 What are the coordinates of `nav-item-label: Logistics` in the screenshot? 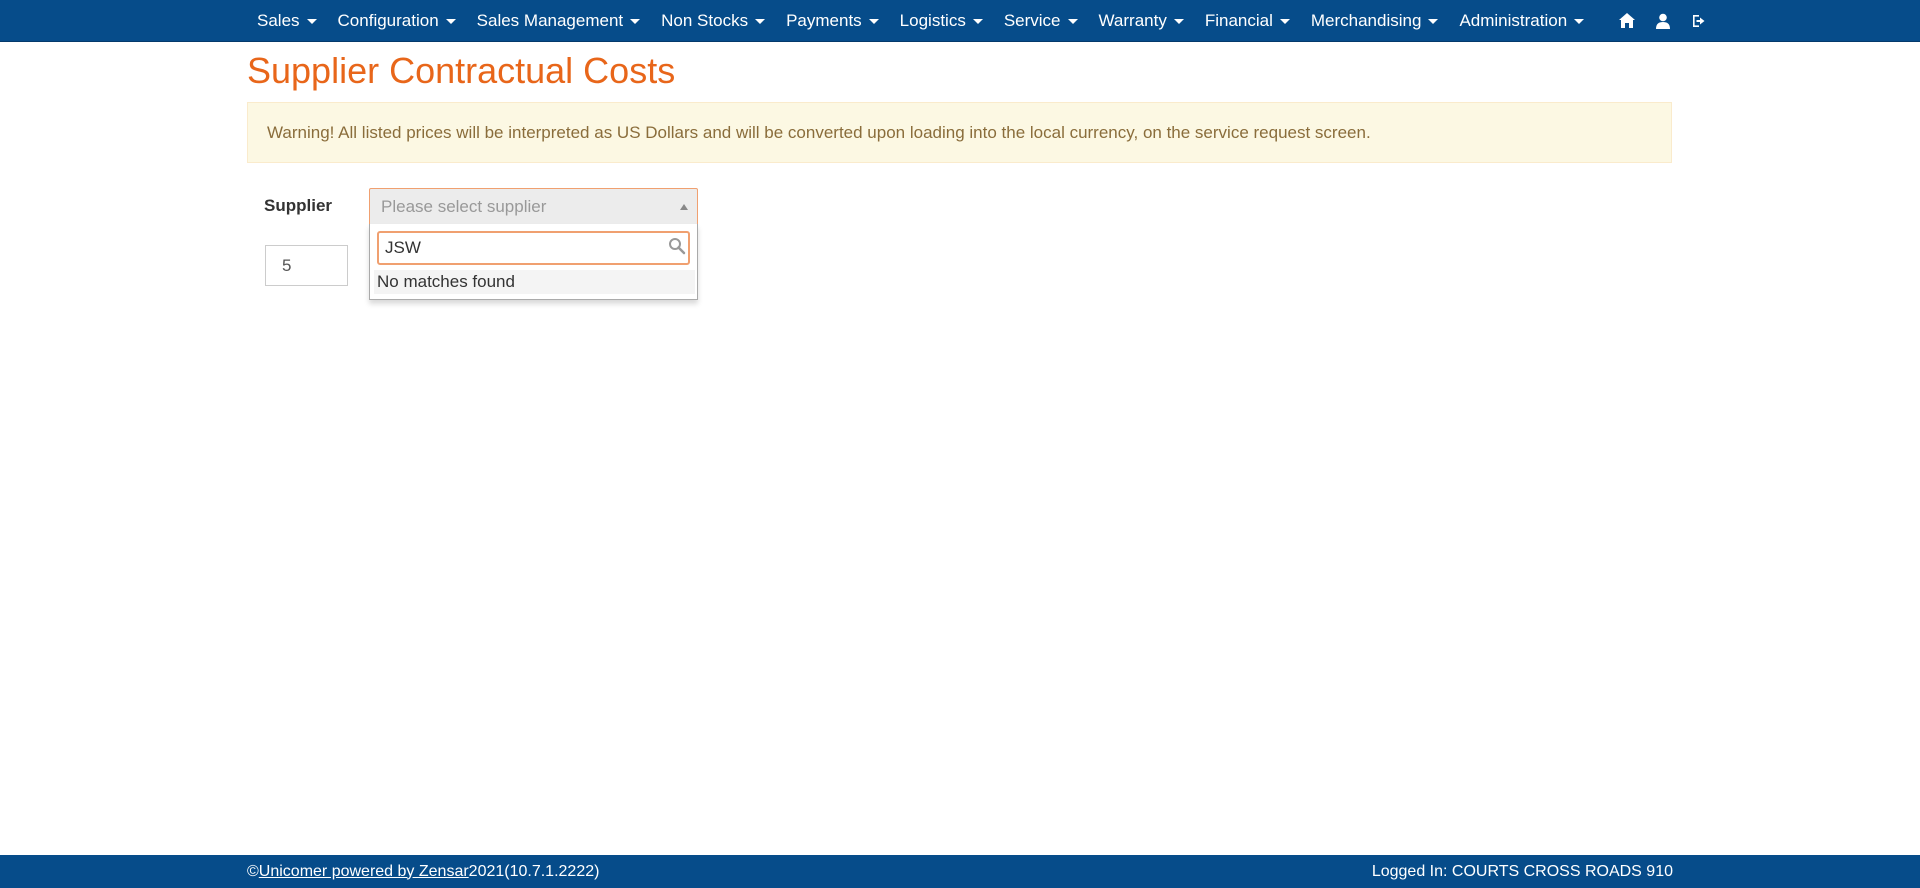 It's located at (932, 20).